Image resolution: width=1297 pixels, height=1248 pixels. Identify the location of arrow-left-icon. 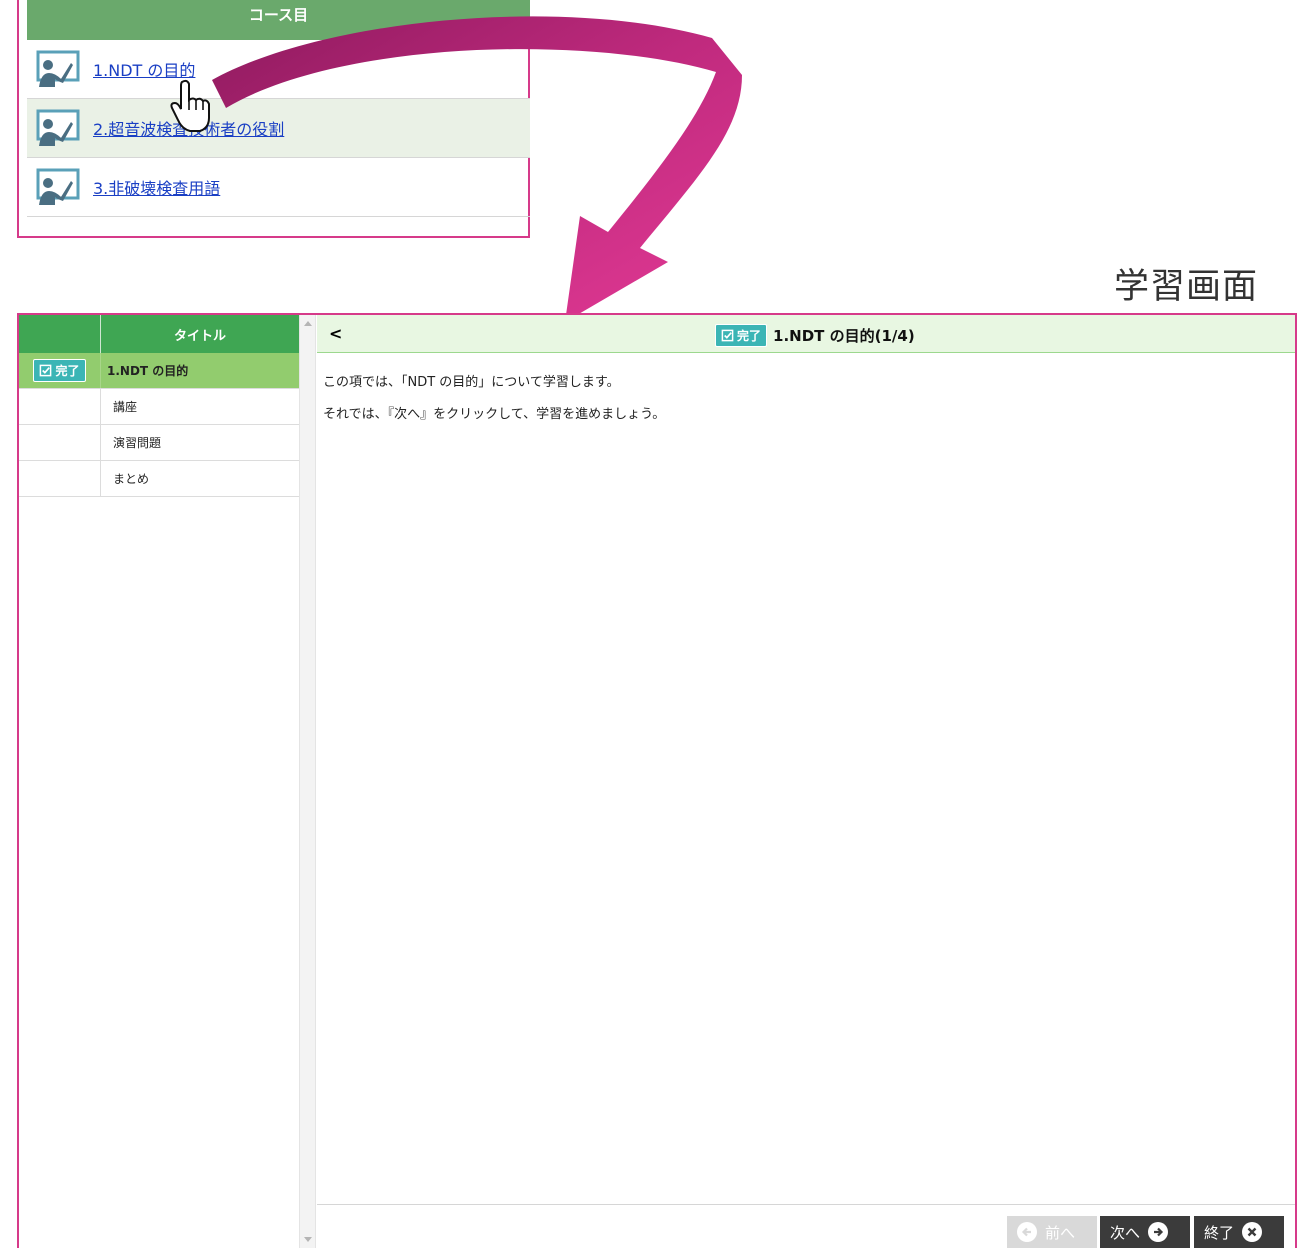
(1027, 1232).